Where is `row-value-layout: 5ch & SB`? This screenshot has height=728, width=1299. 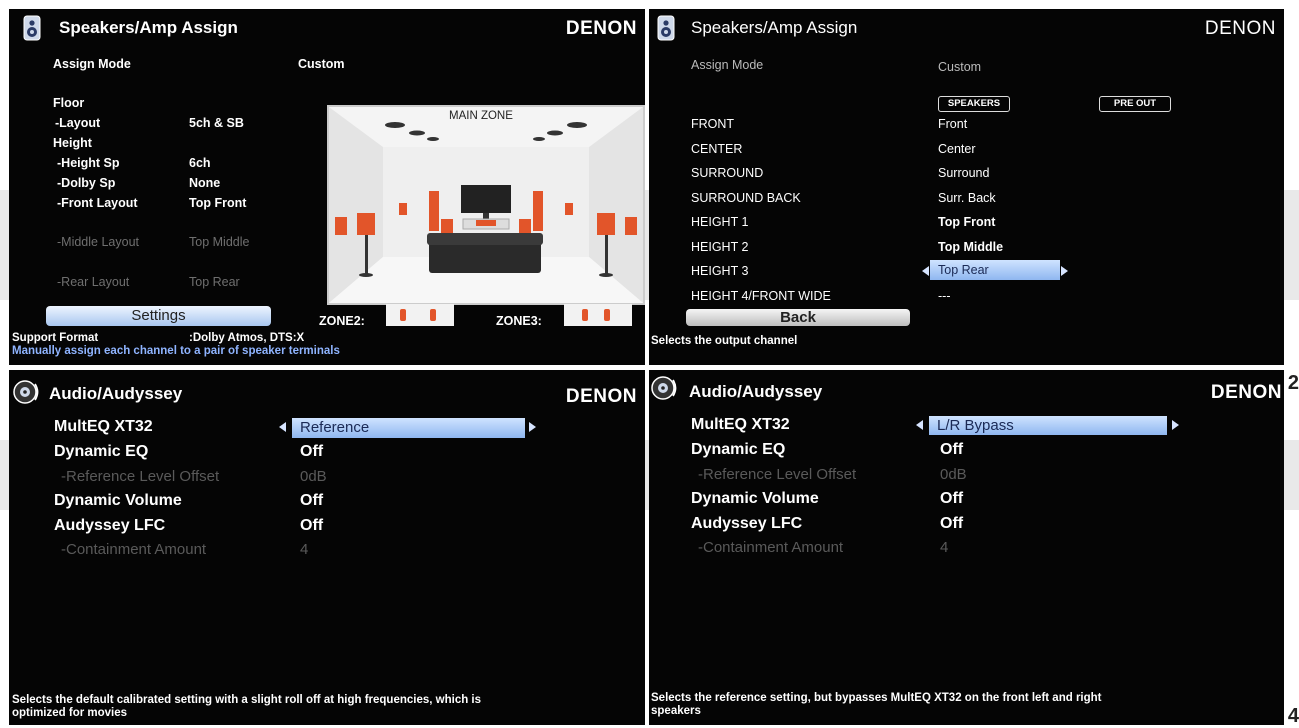 row-value-layout: 5ch & SB is located at coordinates (216, 123).